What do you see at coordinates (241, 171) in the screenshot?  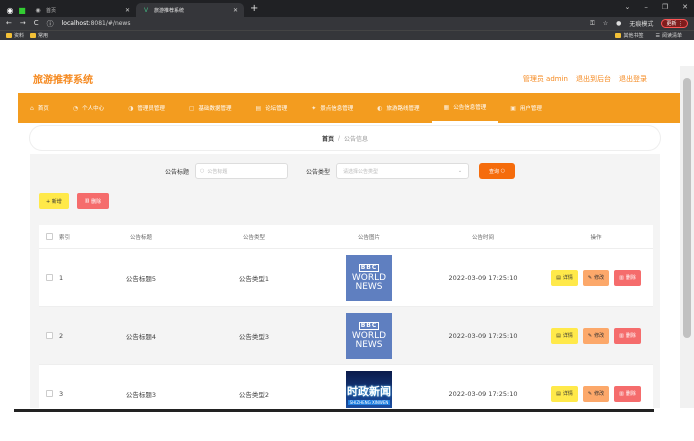 I see `title-search-input: ○ 公告标题` at bounding box center [241, 171].